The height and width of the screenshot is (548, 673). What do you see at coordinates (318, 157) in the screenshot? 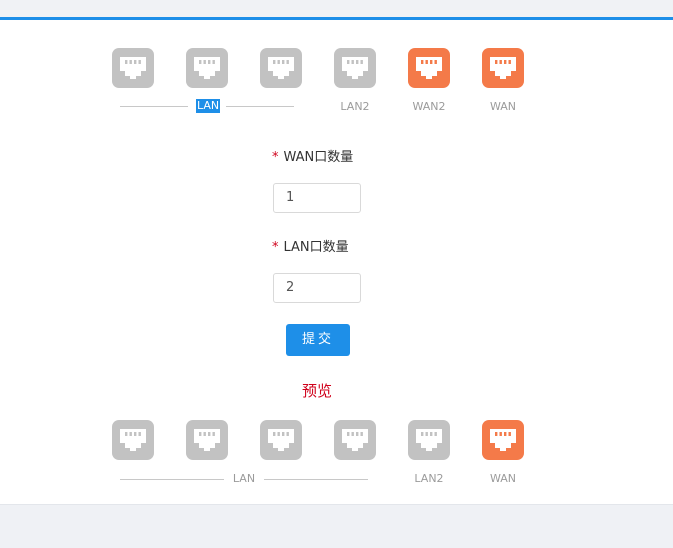
I see `wan-count-label-text: WAN口数量` at bounding box center [318, 157].